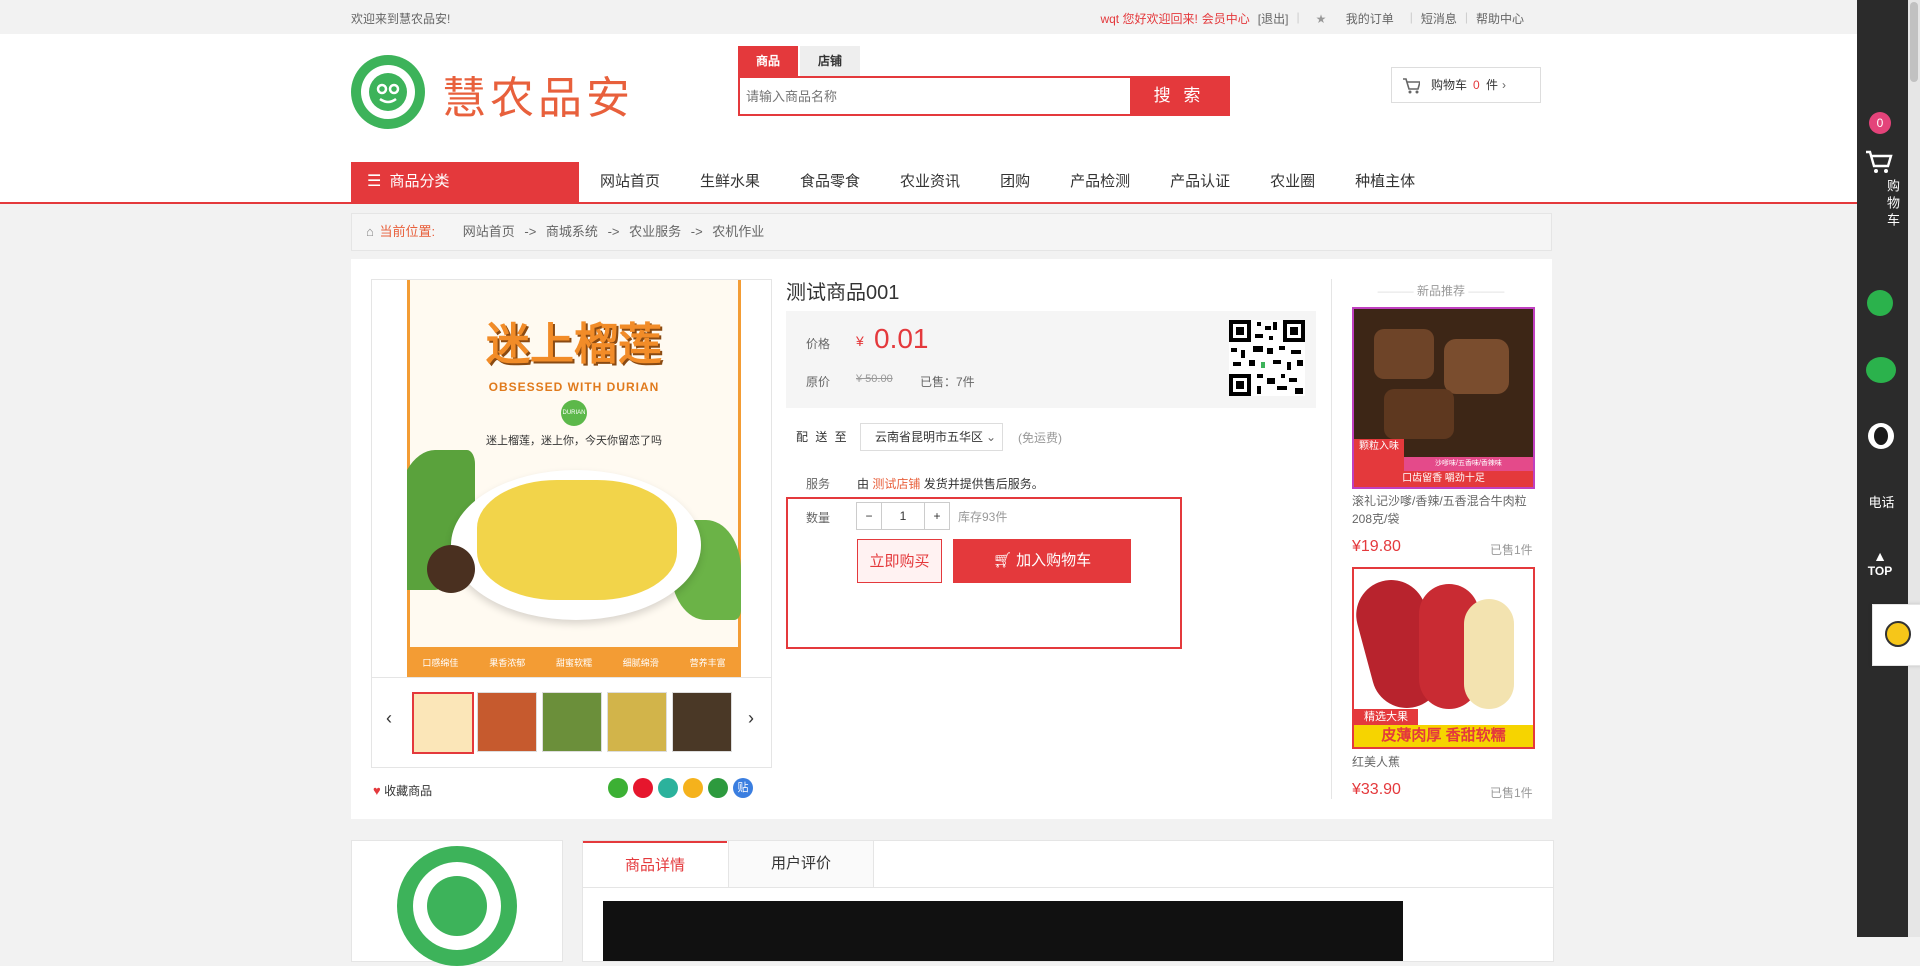  I want to click on add-to-cart-button: 🛒︎ 加入购物车, so click(1042, 561).